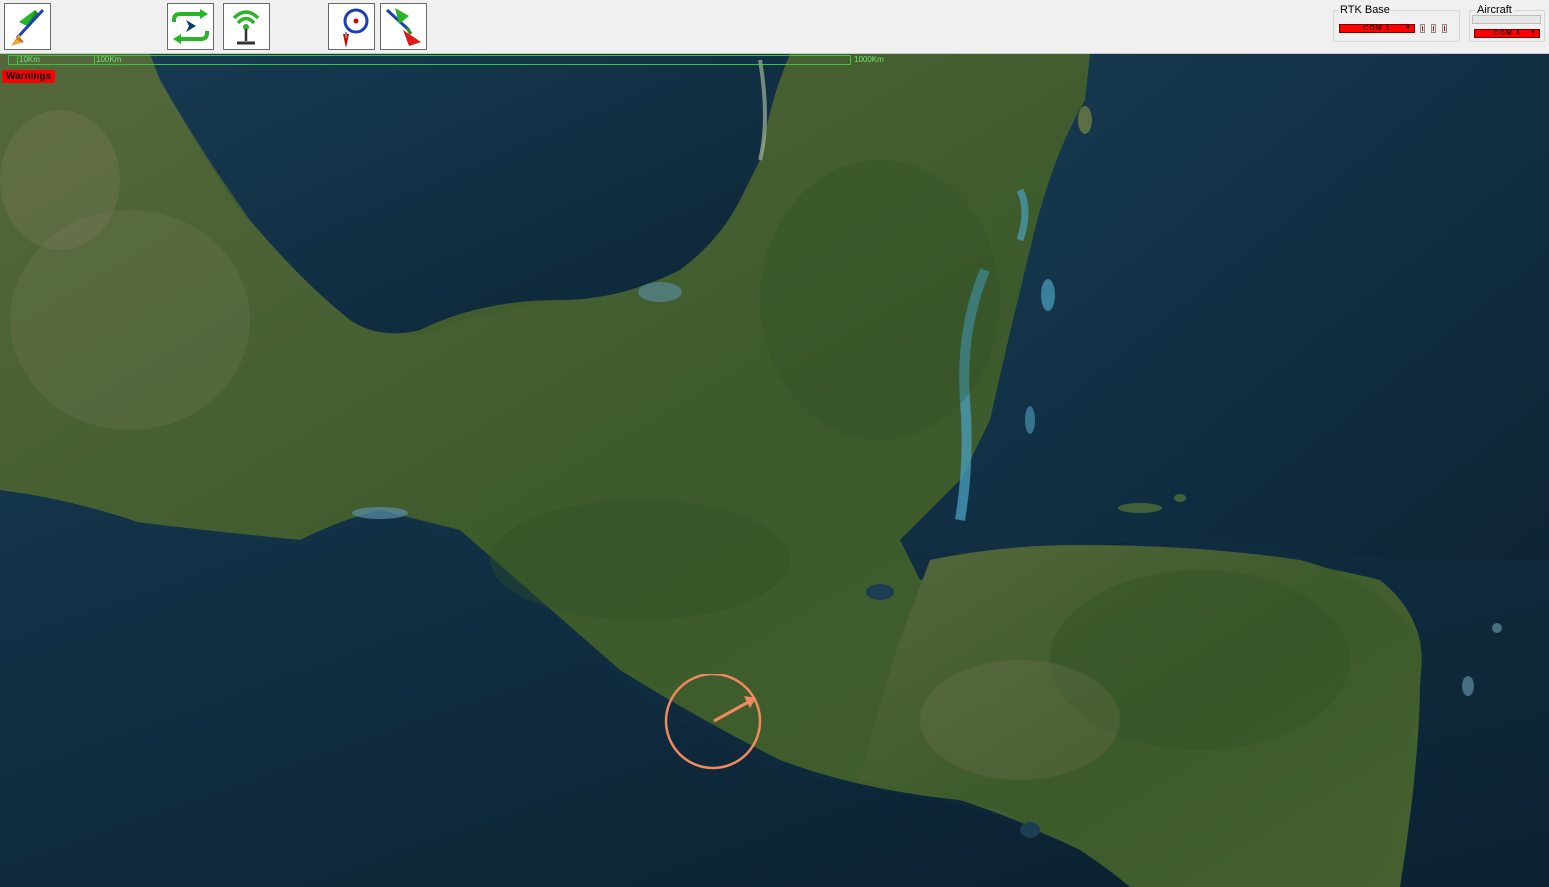  I want to click on scale-label-1000km: 1000Km, so click(869, 59).